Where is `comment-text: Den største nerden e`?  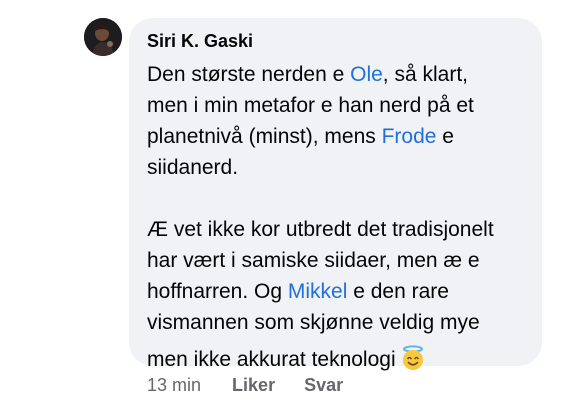
comment-text: Den største nerden e is located at coordinates (249, 74).